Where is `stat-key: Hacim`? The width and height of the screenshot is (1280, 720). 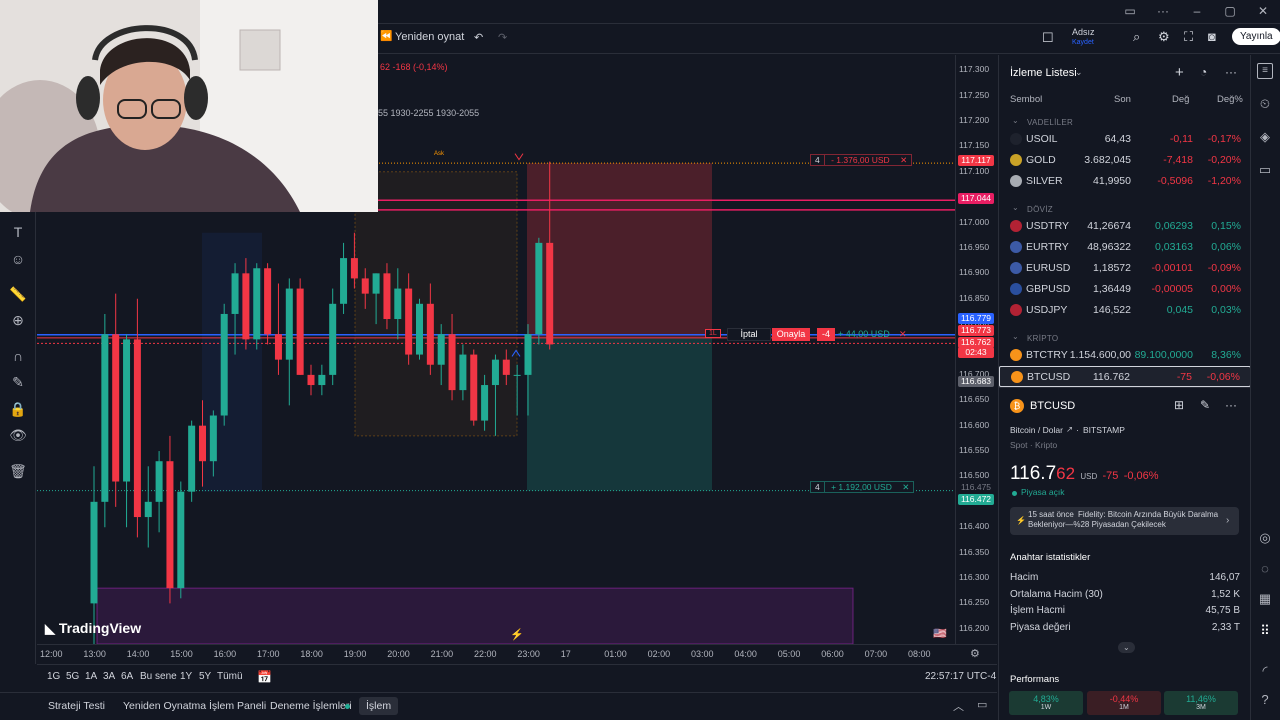 stat-key: Hacim is located at coordinates (1024, 577).